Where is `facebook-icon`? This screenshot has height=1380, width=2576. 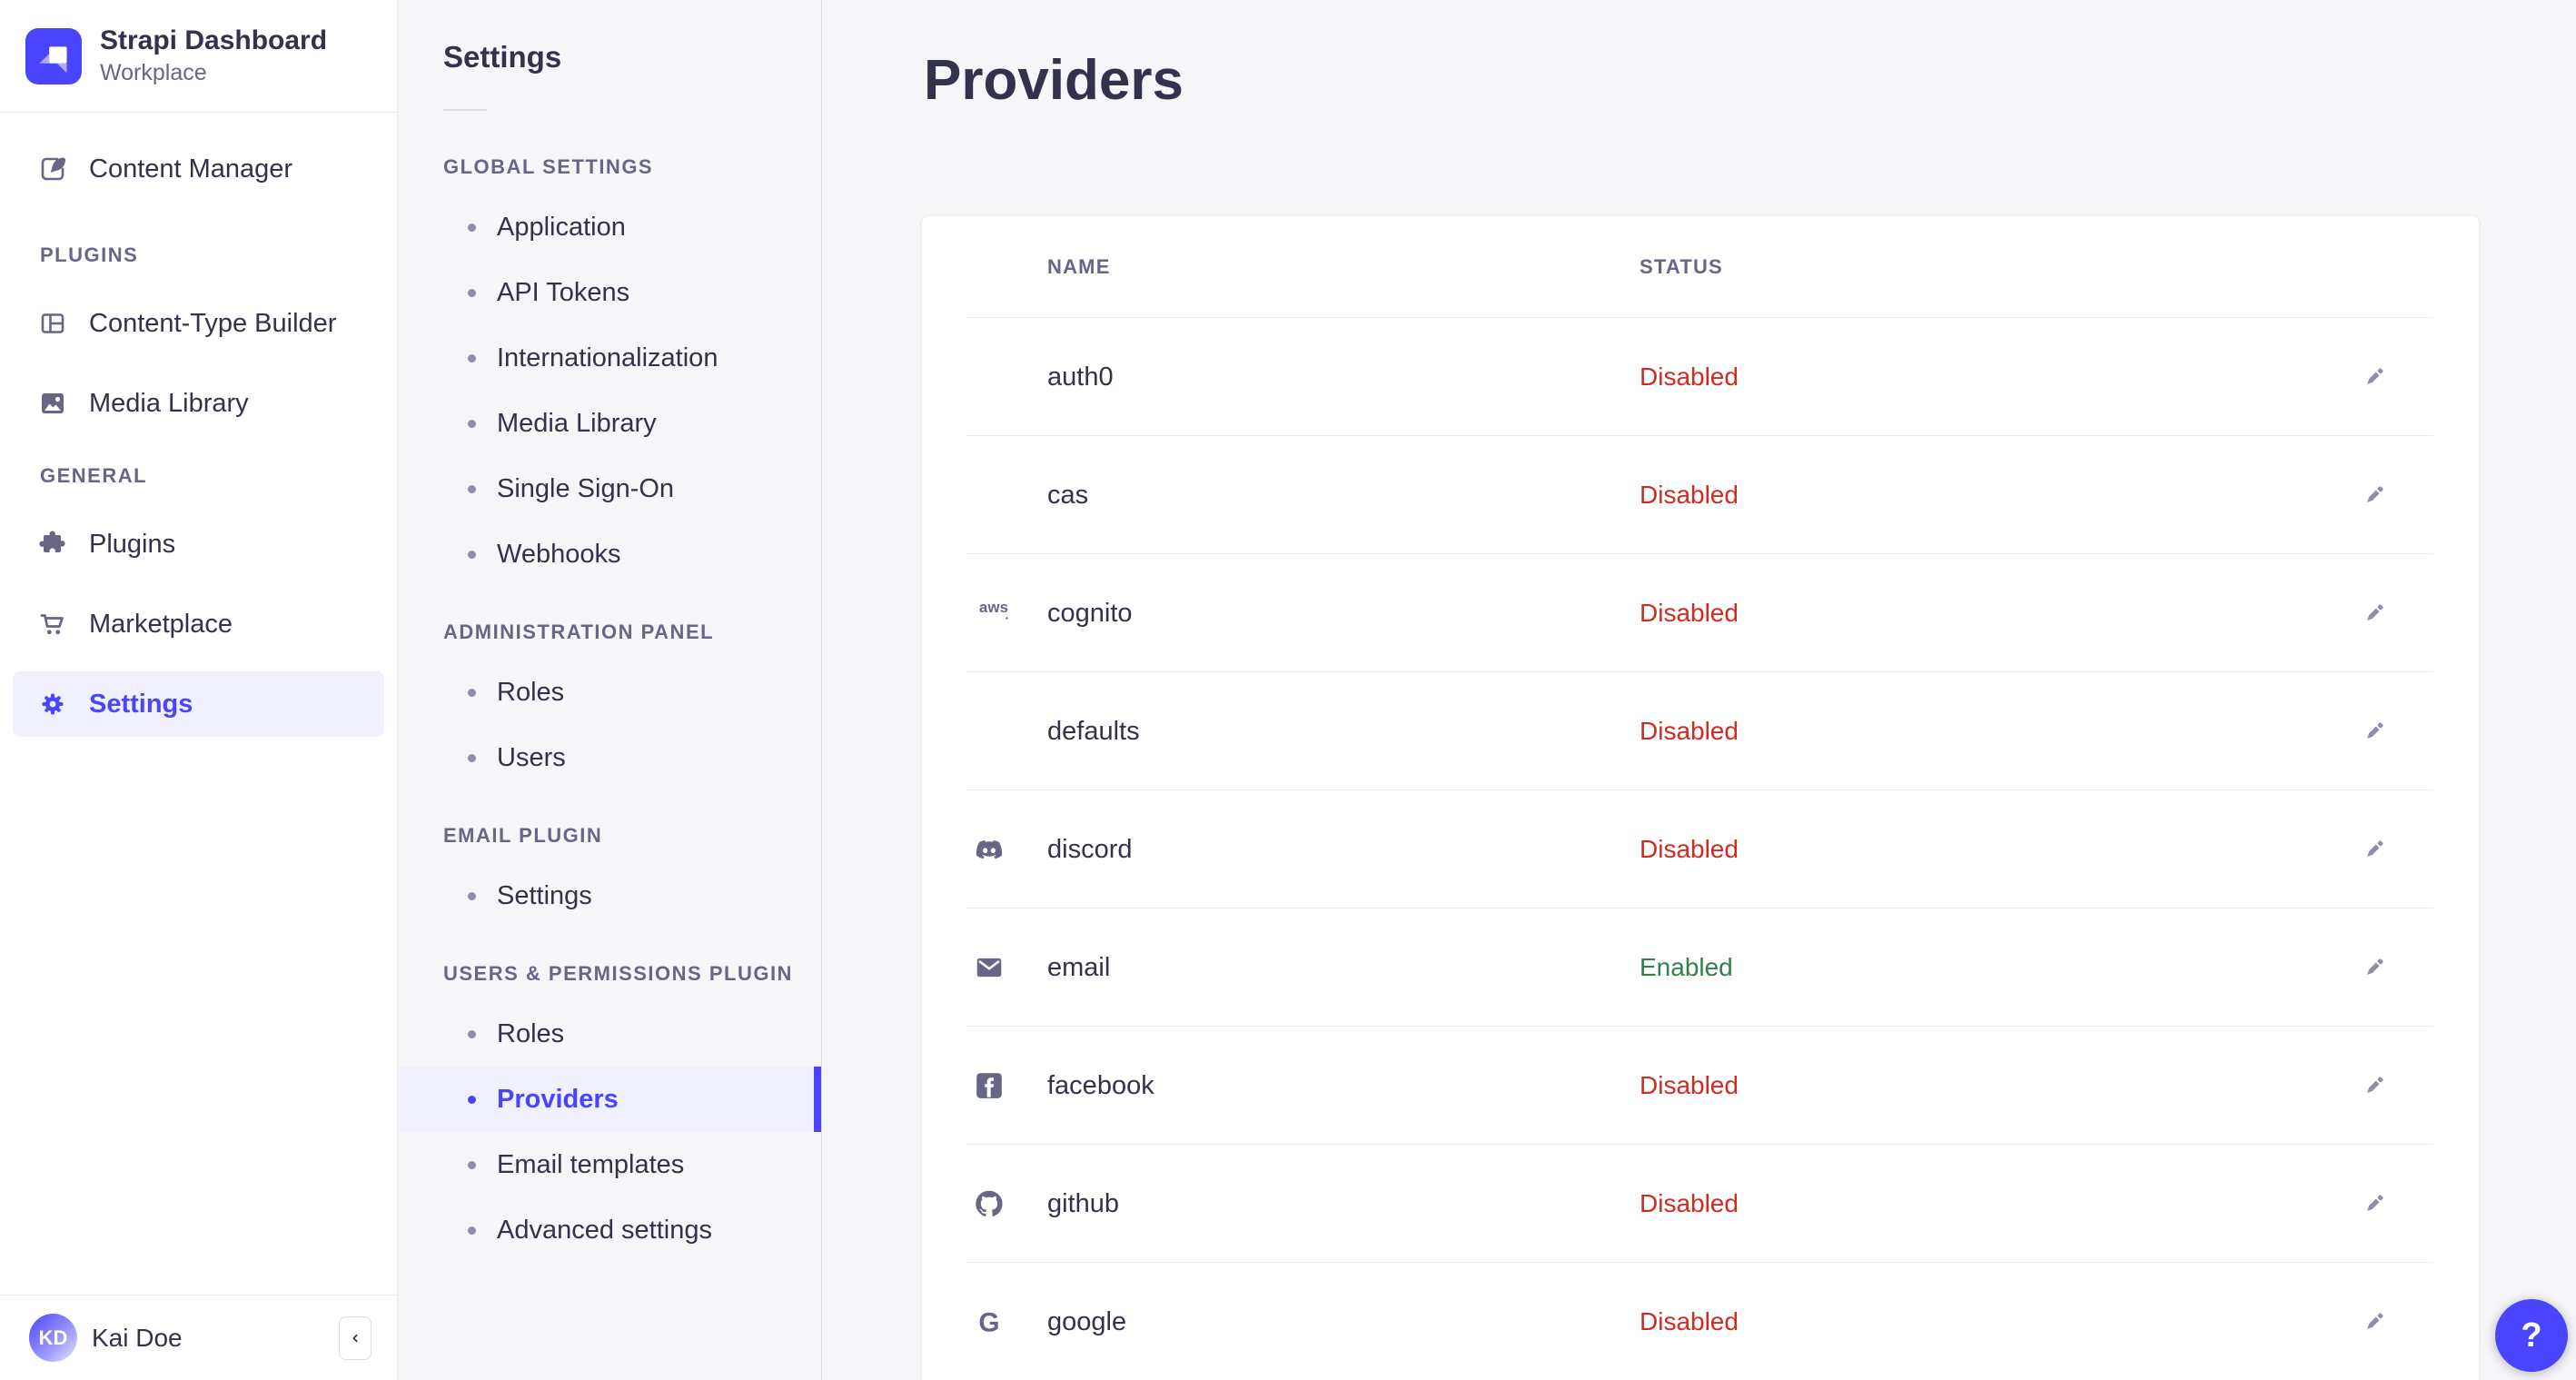 facebook-icon is located at coordinates (1010, 1085).